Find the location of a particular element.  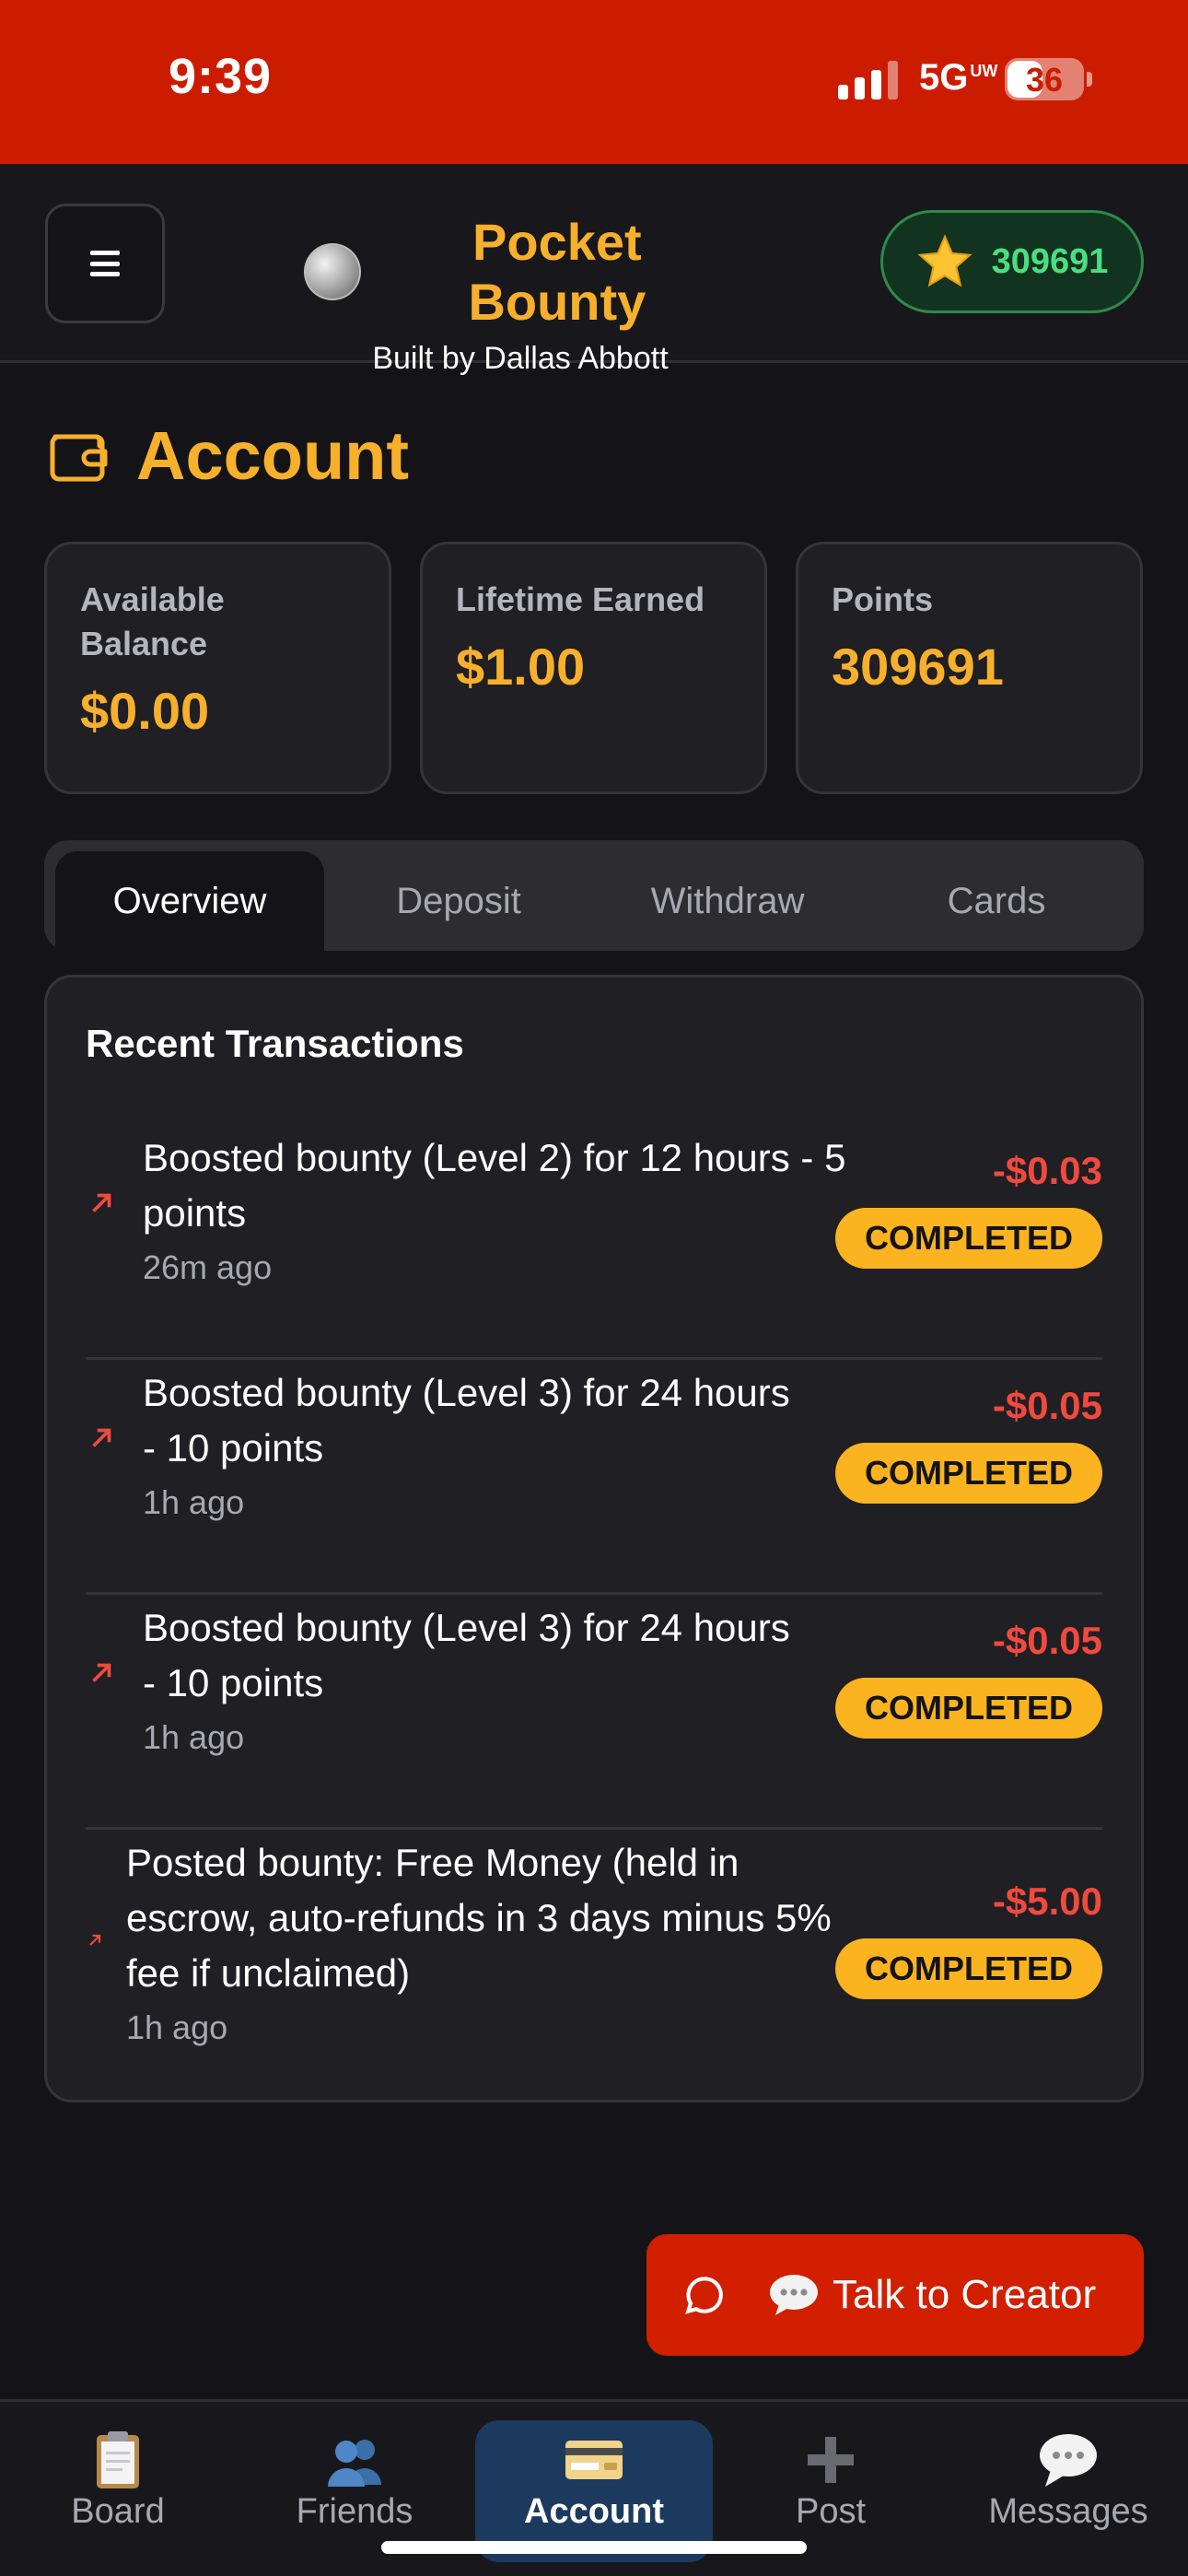

nav-post: Post is located at coordinates (830, 2489).